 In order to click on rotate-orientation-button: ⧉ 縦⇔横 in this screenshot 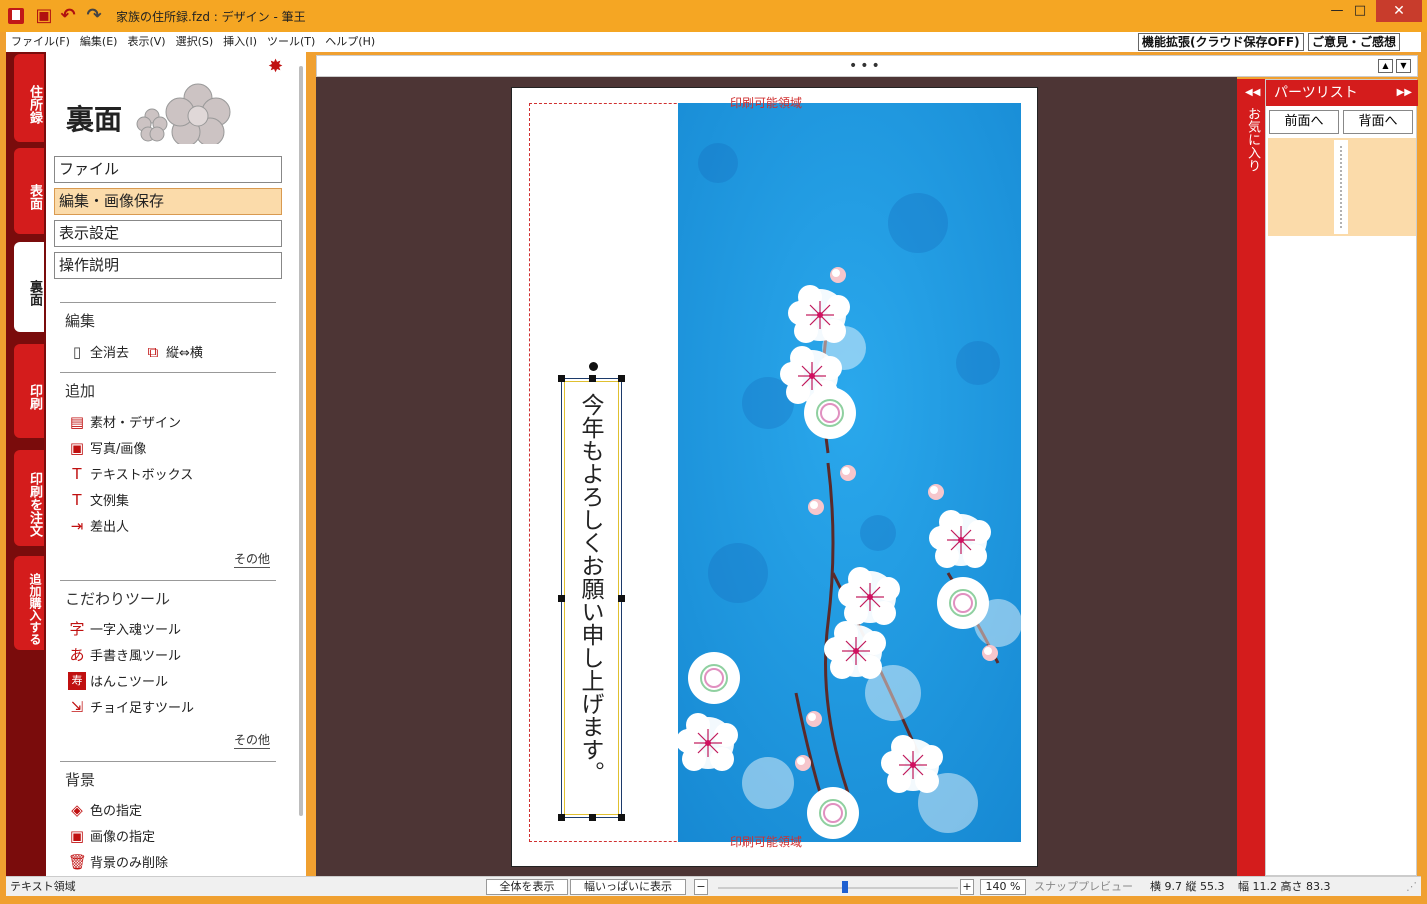, I will do `click(173, 352)`.